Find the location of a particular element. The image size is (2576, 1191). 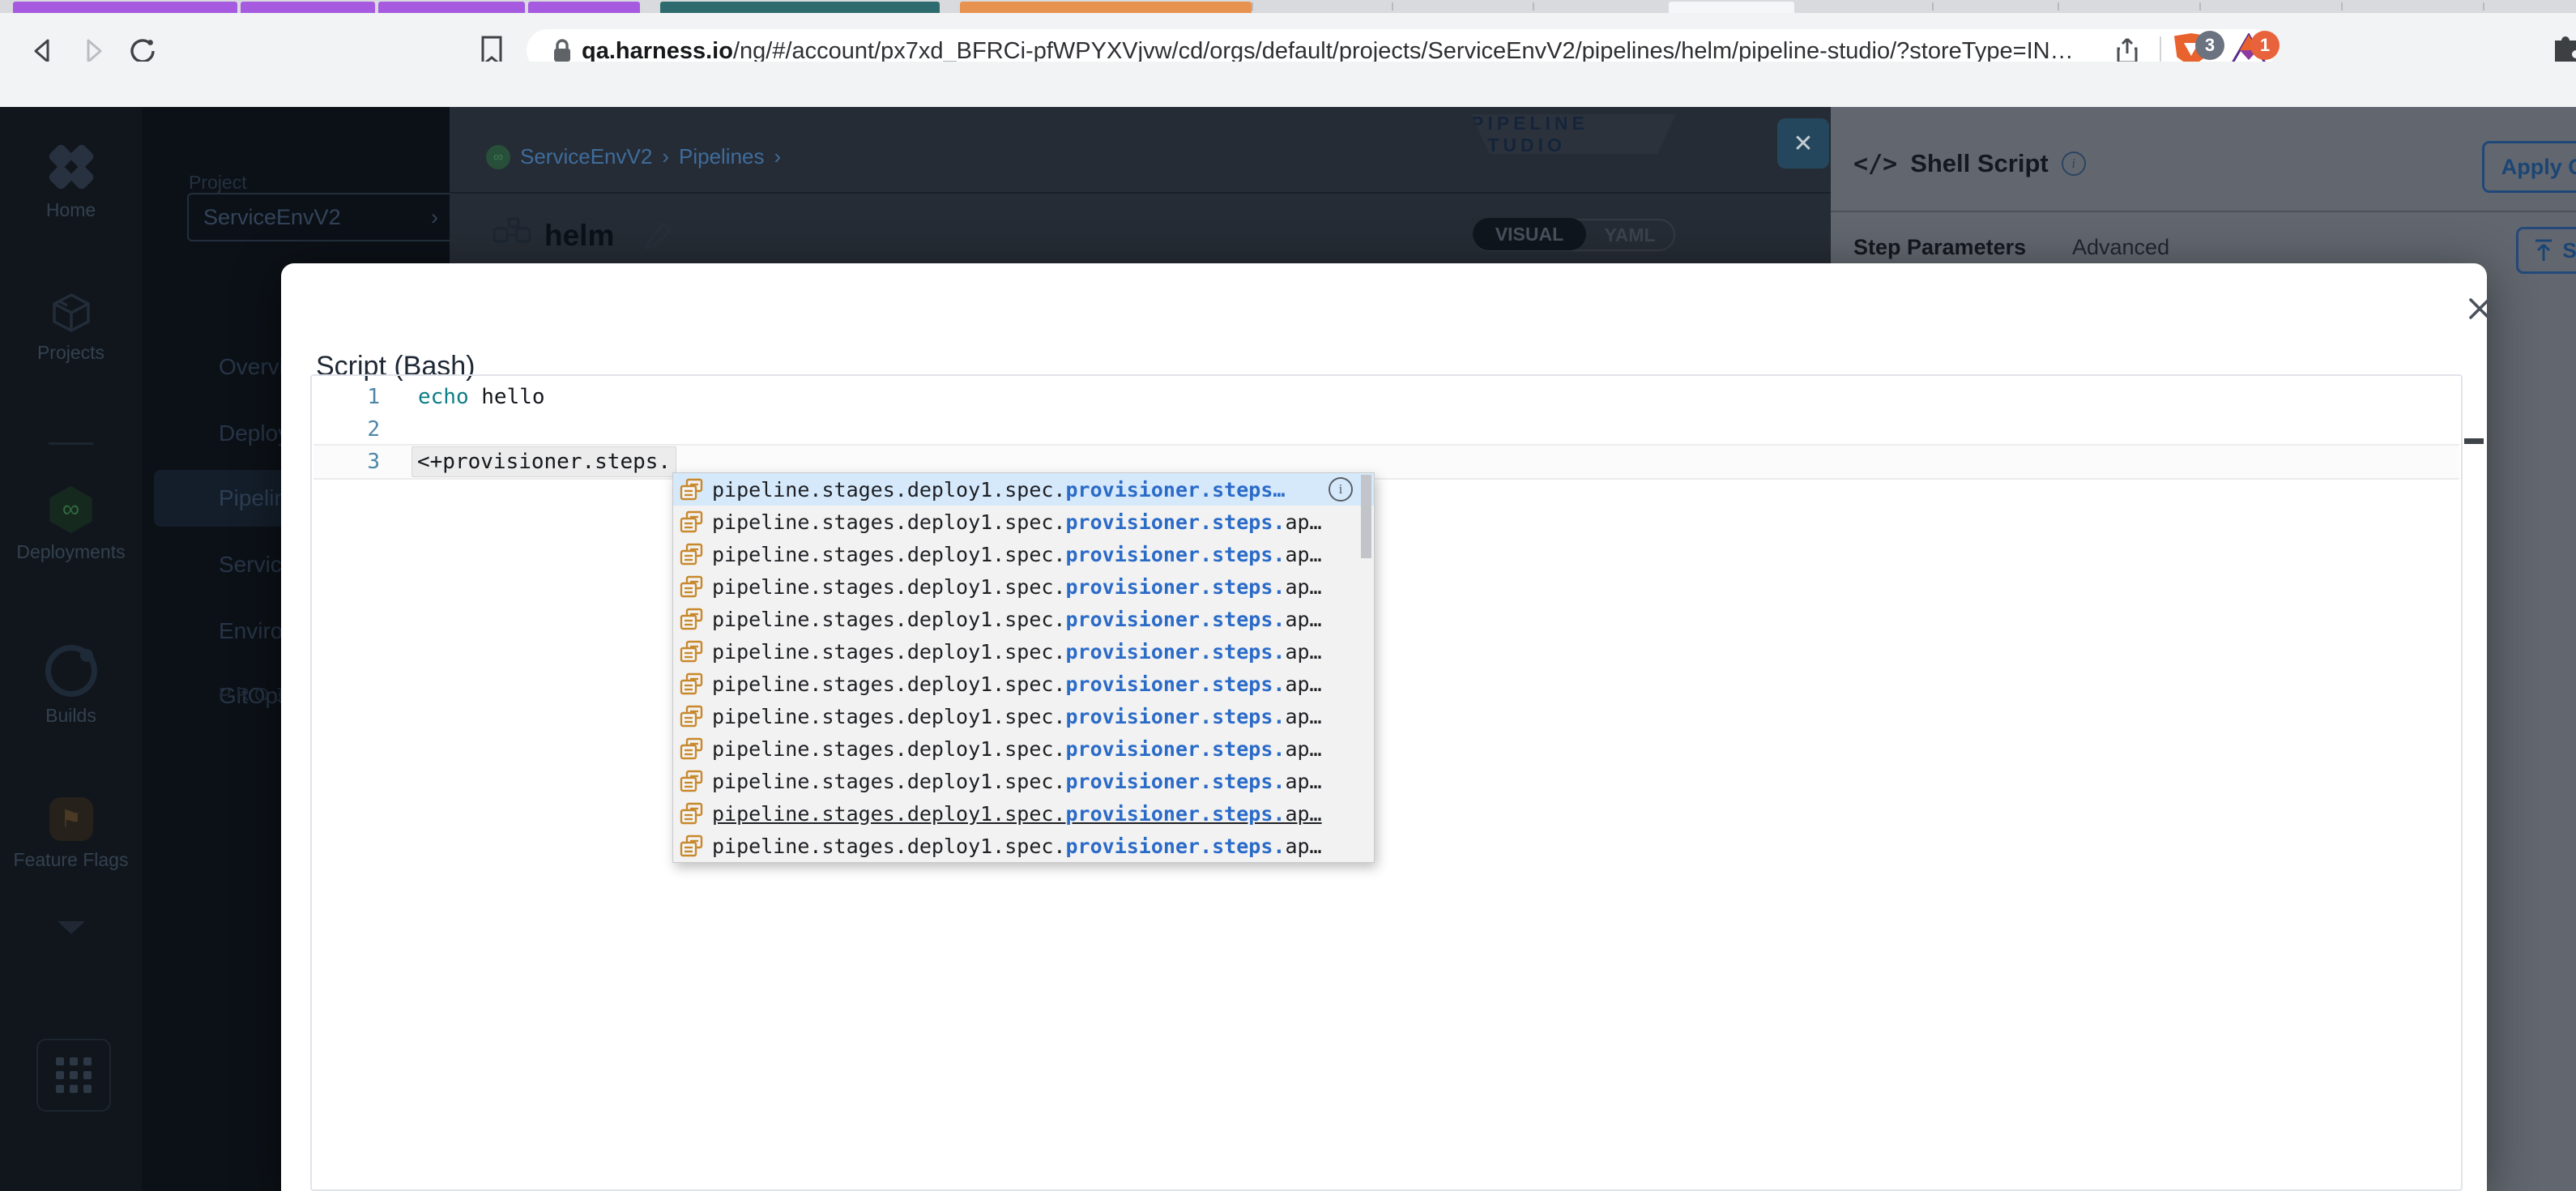

sidebar-item-label: Projects is located at coordinates (70, 352).